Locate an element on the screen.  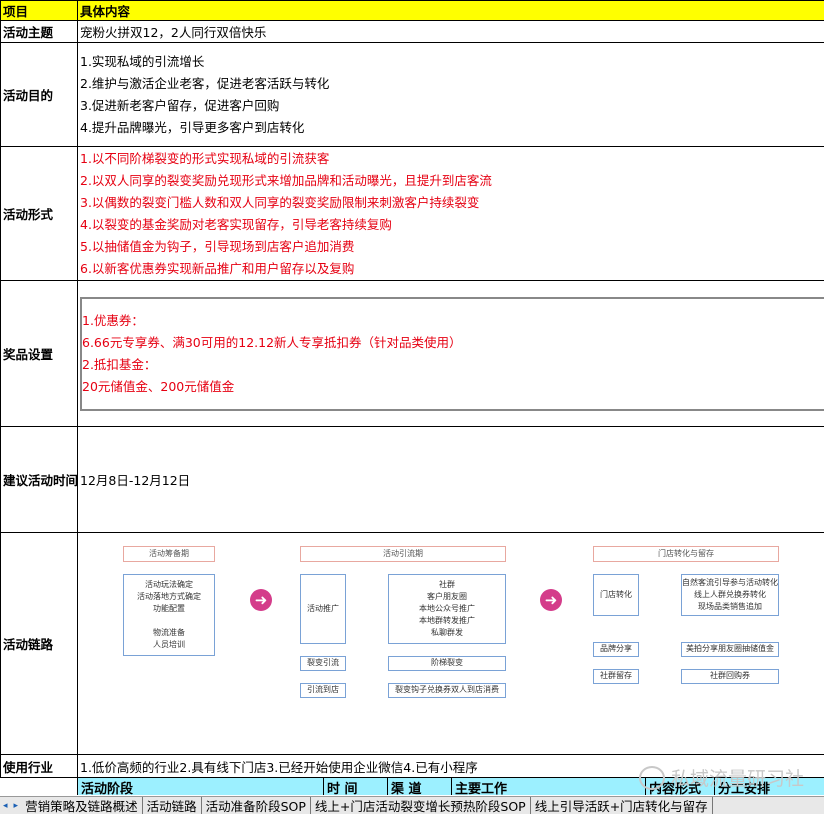
form-label: 活动形式 is located at coordinates (39, 214).